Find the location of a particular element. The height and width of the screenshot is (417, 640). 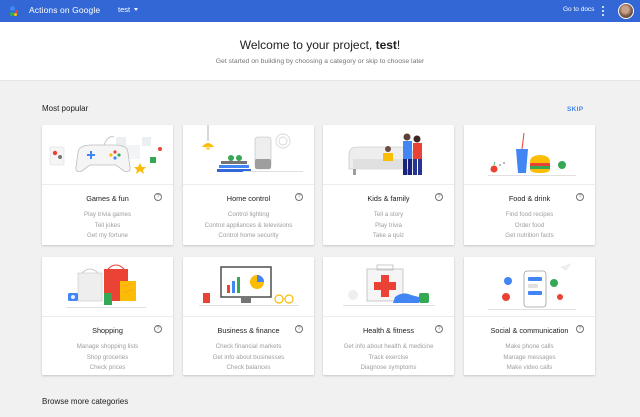

app-title: Actions on Google is located at coordinates (64, 10).